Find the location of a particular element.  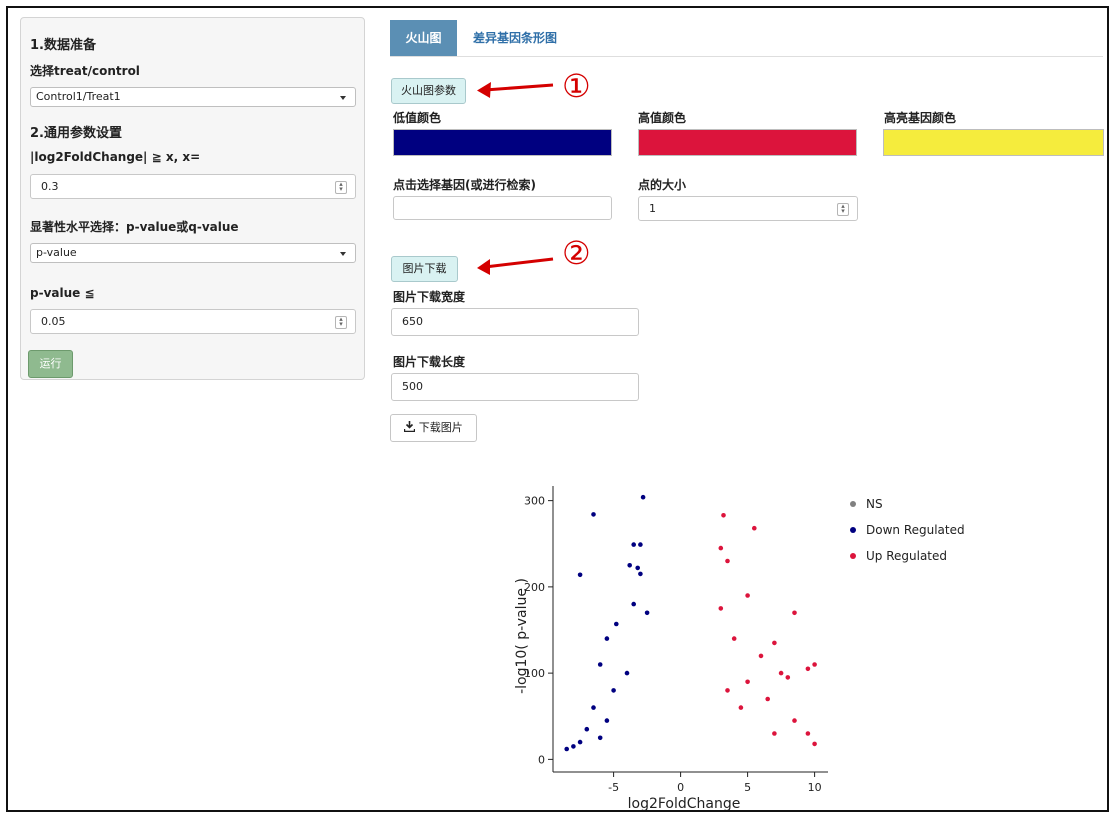

tab-divider is located at coordinates (746, 56).